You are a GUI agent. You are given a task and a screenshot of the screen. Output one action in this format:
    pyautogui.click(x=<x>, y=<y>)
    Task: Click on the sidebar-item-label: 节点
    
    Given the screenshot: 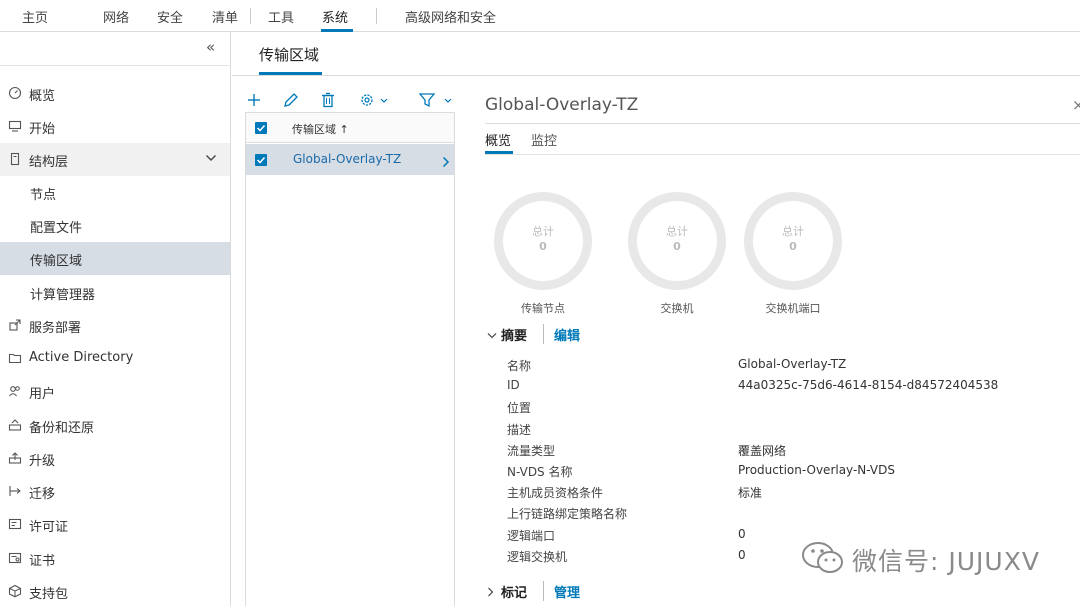 What is the action you would take?
    pyautogui.click(x=43, y=195)
    